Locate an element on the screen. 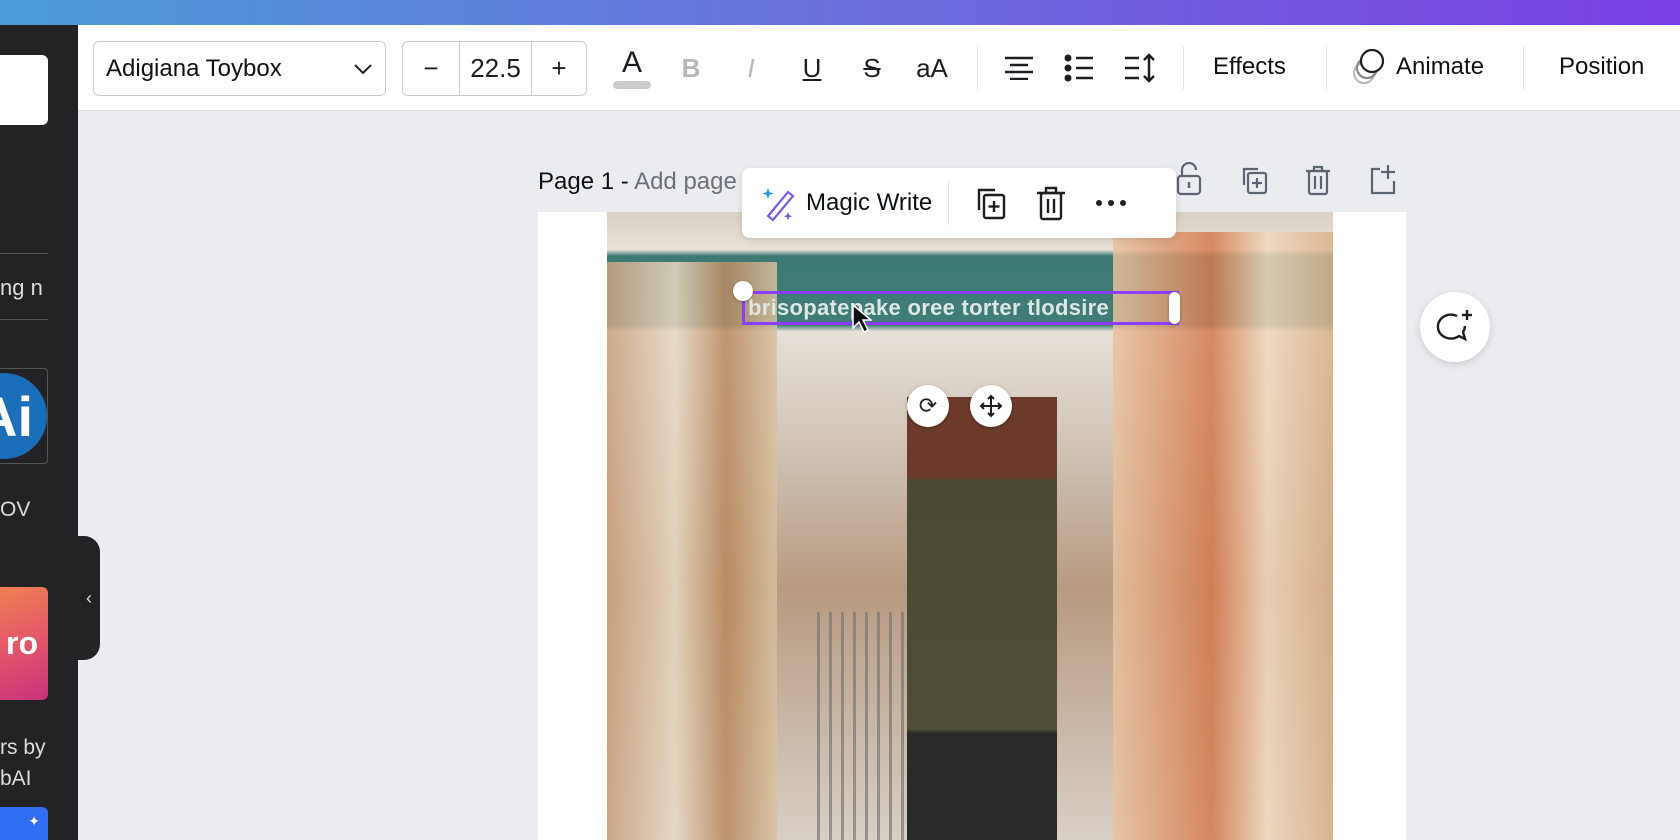  animate-button: Animate is located at coordinates (1417, 67).